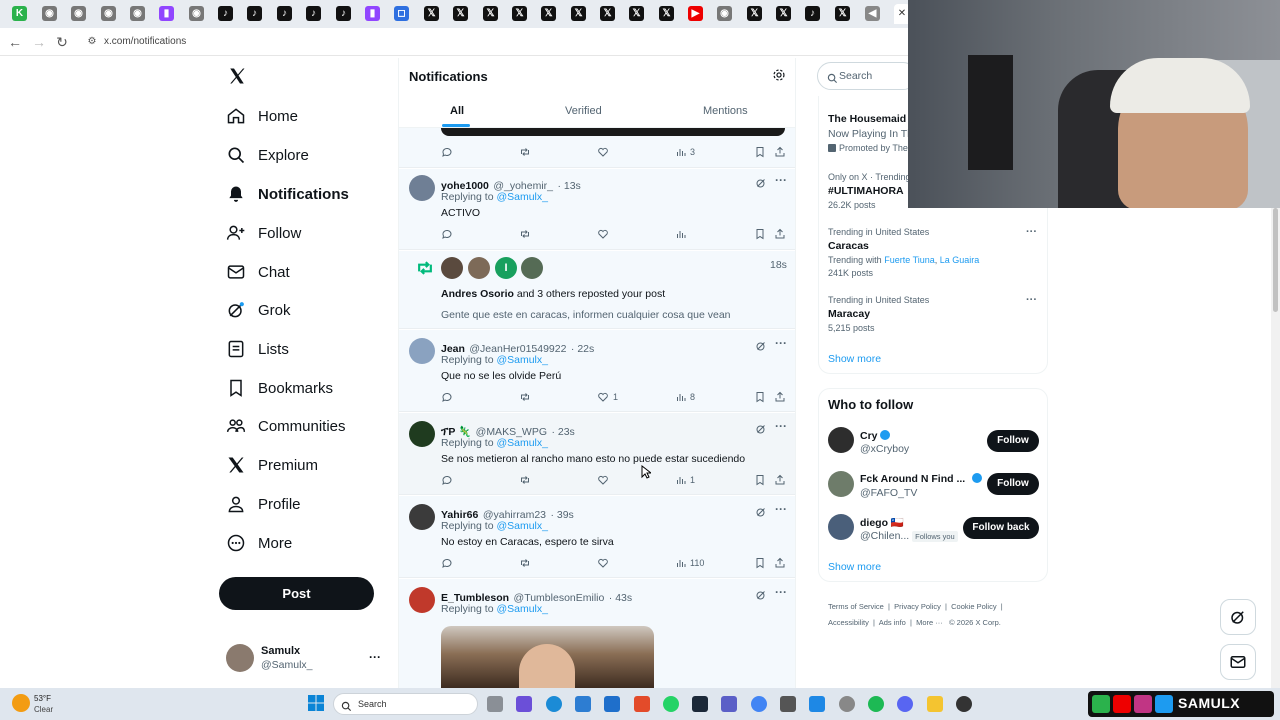 The height and width of the screenshot is (720, 1280). What do you see at coordinates (316, 703) in the screenshot?
I see `windows-start-icon` at bounding box center [316, 703].